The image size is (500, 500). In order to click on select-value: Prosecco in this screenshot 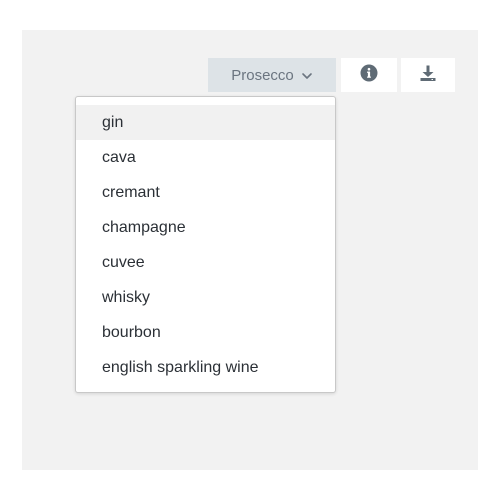, I will do `click(262, 75)`.